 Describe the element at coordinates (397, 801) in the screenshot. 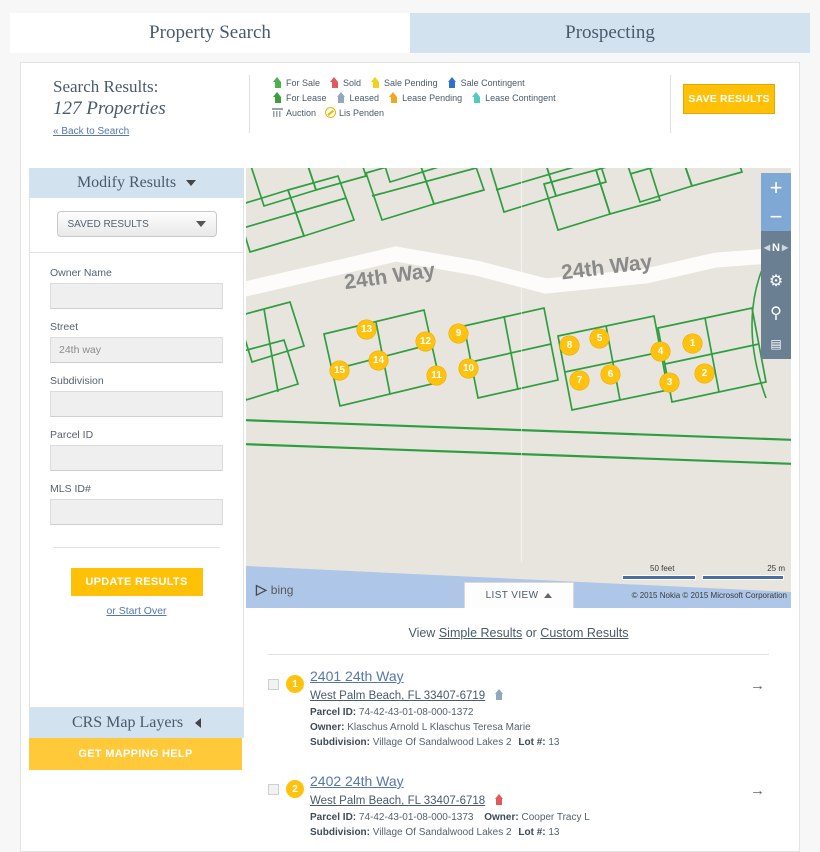

I see `result-city: West Palm Beach, FL 33407-6718` at that location.